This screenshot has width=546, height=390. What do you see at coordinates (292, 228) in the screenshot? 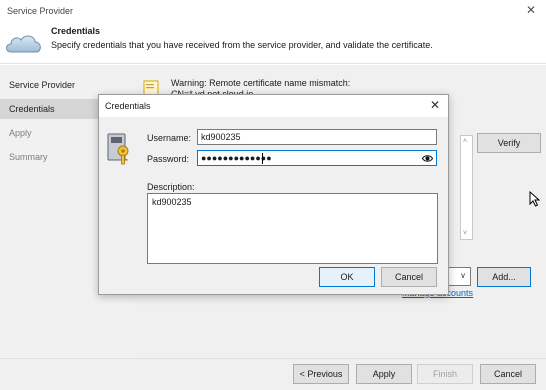
I see `description-textarea: kd900235` at bounding box center [292, 228].